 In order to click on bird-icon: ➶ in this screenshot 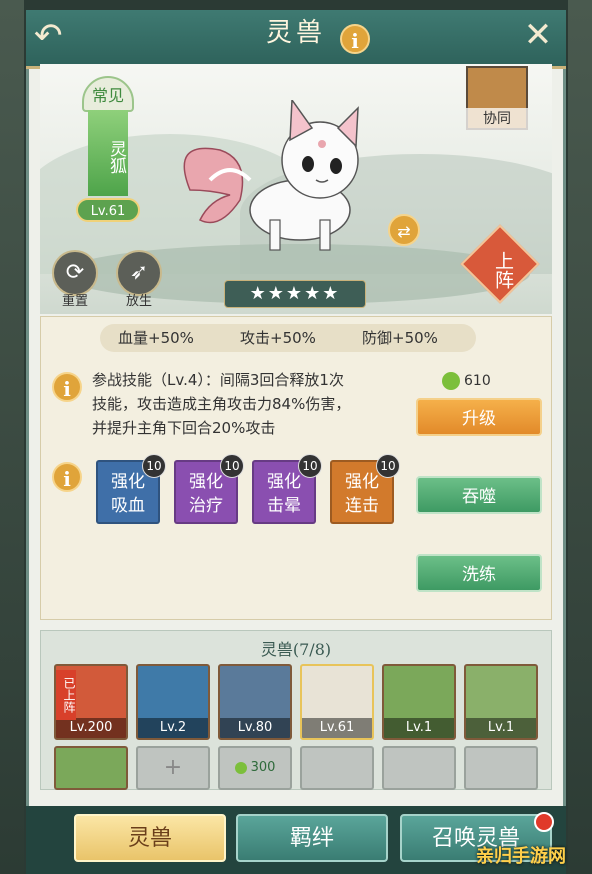, I will do `click(139, 272)`.